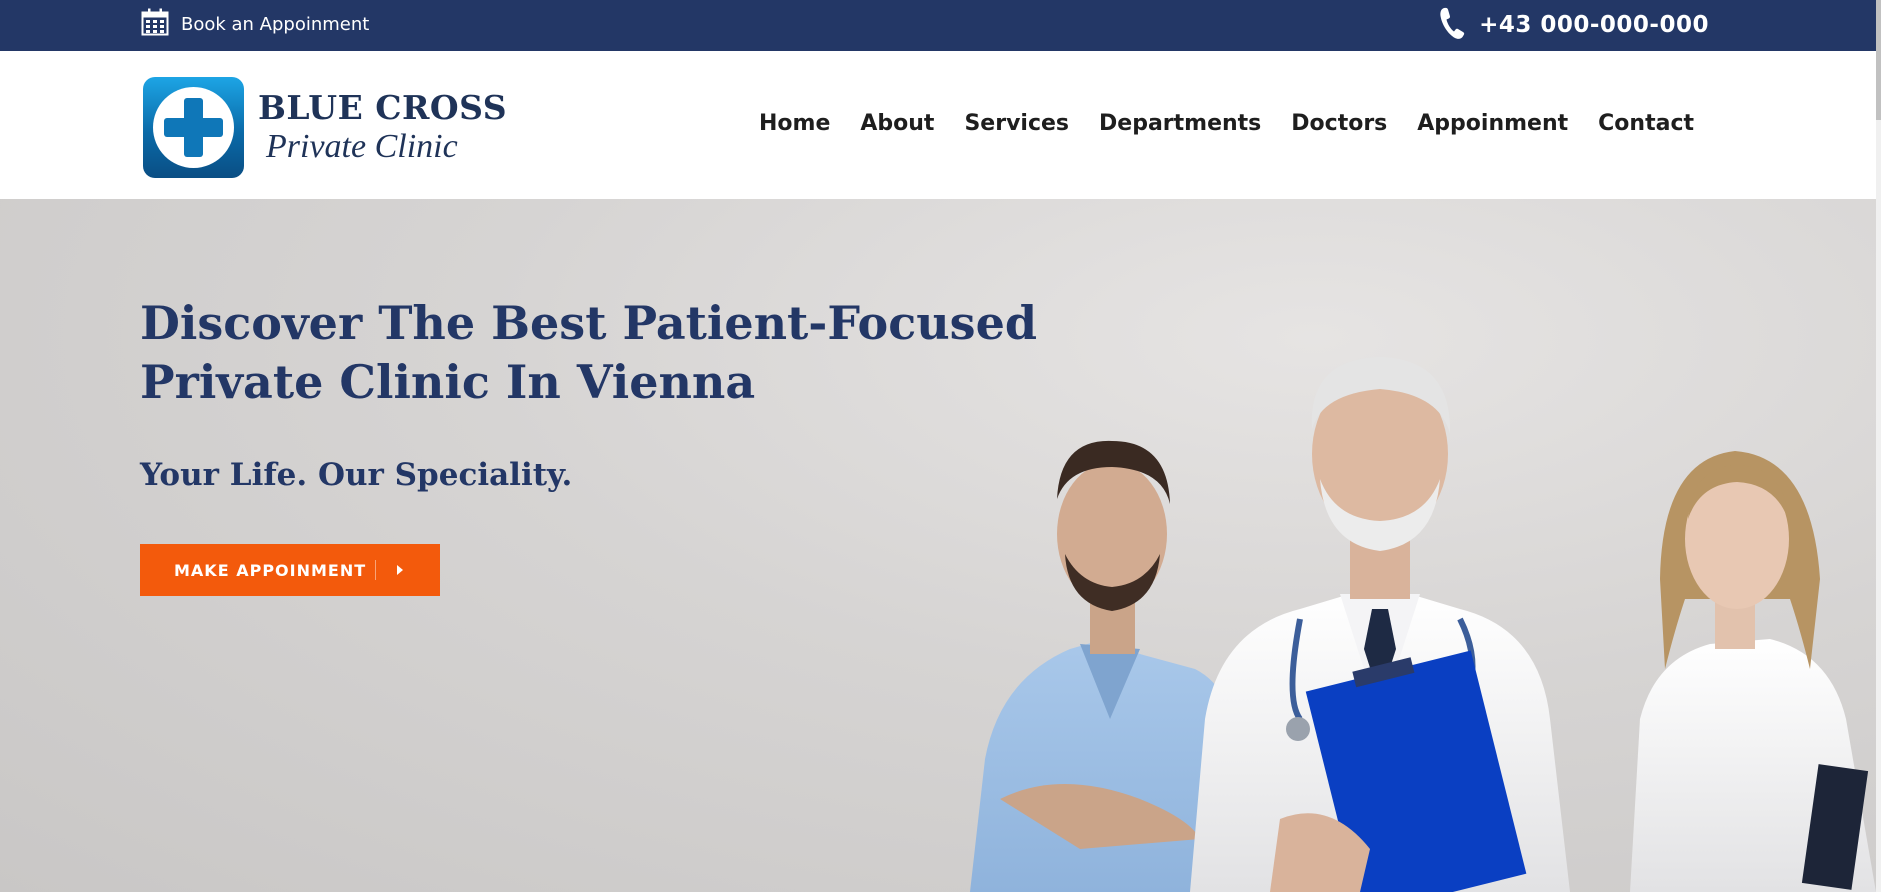 The width and height of the screenshot is (1881, 892). I want to click on page-scrollbar, so click(1878, 446).